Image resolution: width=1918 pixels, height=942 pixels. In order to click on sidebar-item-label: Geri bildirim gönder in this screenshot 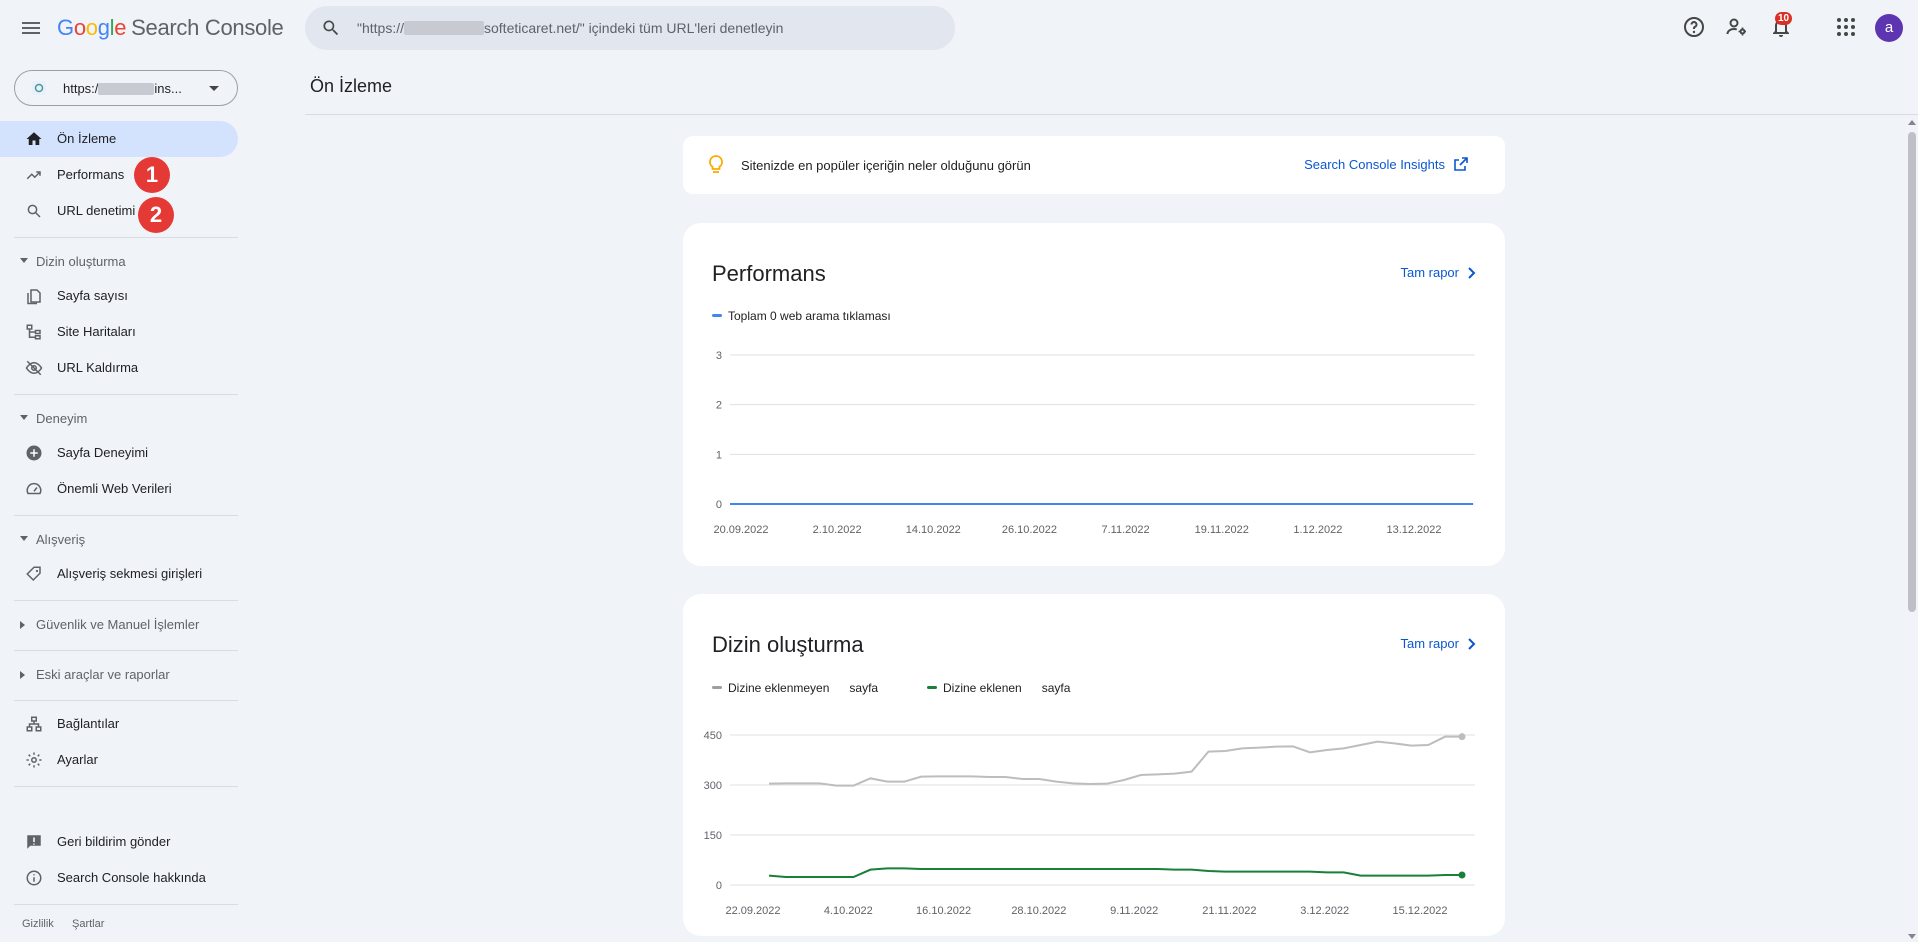, I will do `click(114, 841)`.